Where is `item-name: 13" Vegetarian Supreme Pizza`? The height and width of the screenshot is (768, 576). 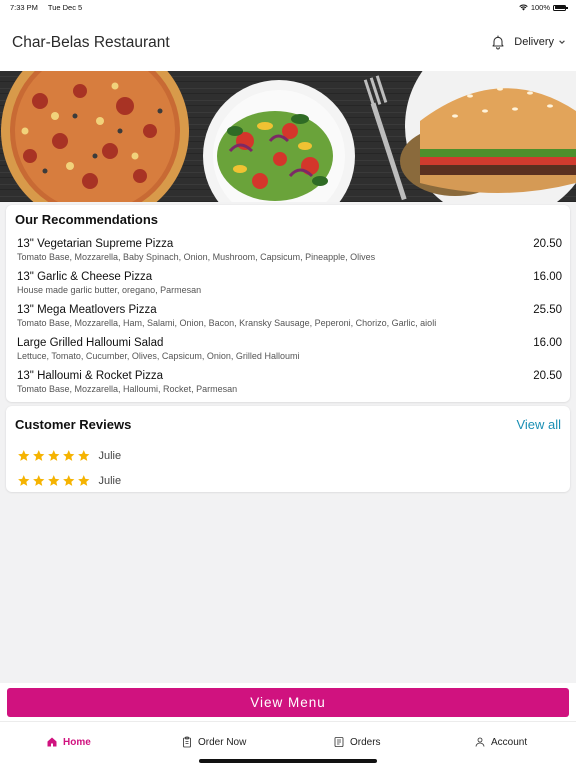
item-name: 13" Vegetarian Supreme Pizza is located at coordinates (95, 244).